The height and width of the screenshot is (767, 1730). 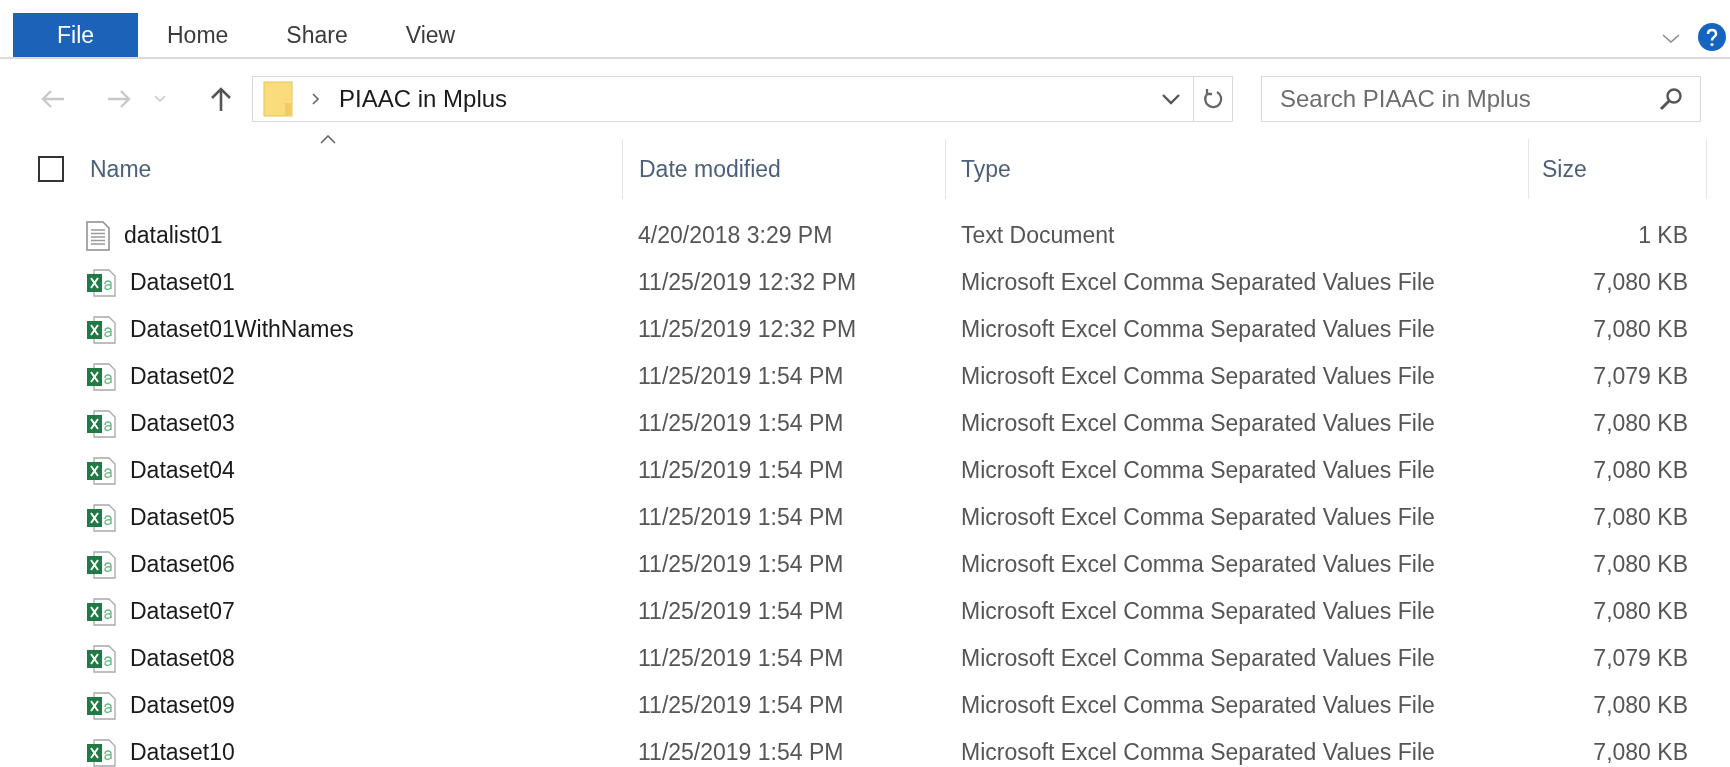 I want to click on file-name: Dataset07, so click(x=182, y=611).